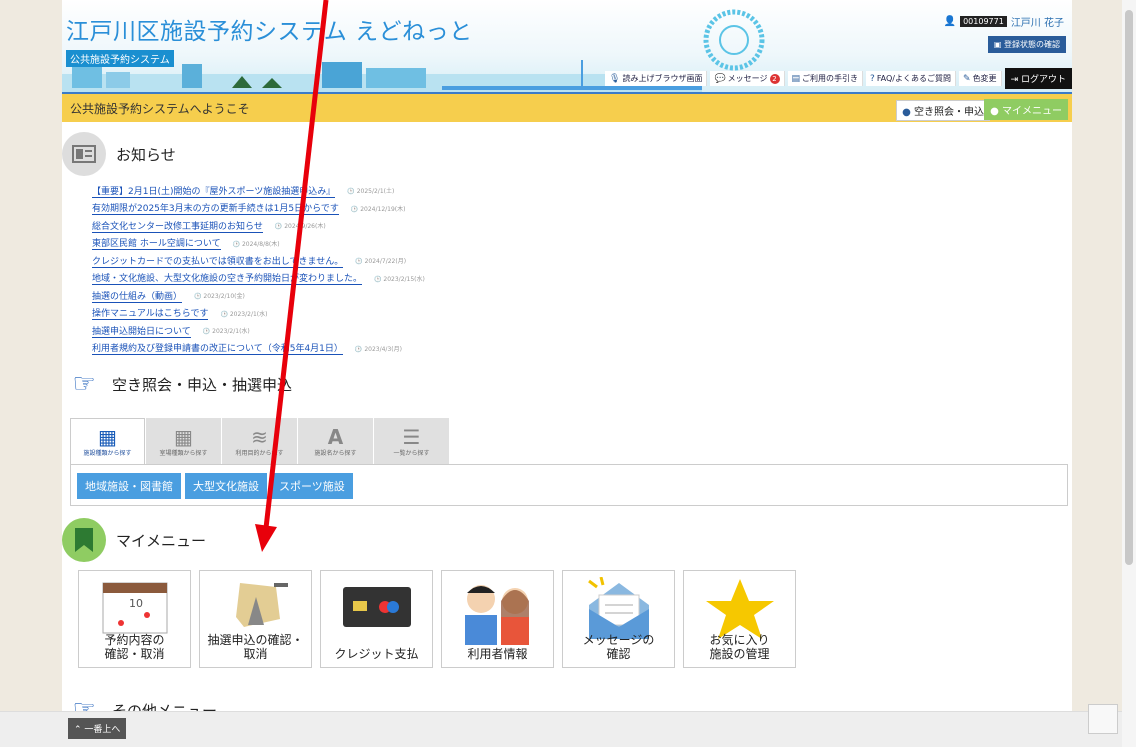 The image size is (1136, 747). I want to click on news-link: 総合文化センター改修工事延期のお知らせ, so click(177, 226).